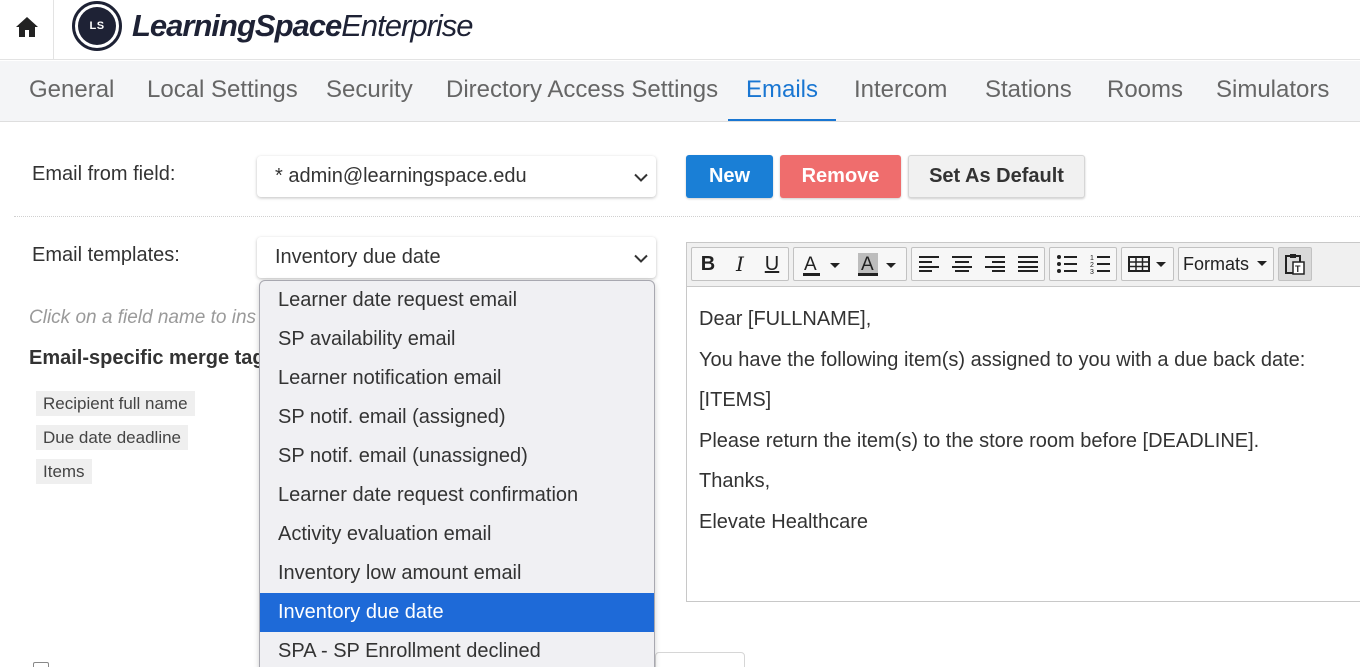 This screenshot has height=667, width=1360. I want to click on formats-dropdown: Formats, so click(1226, 264).